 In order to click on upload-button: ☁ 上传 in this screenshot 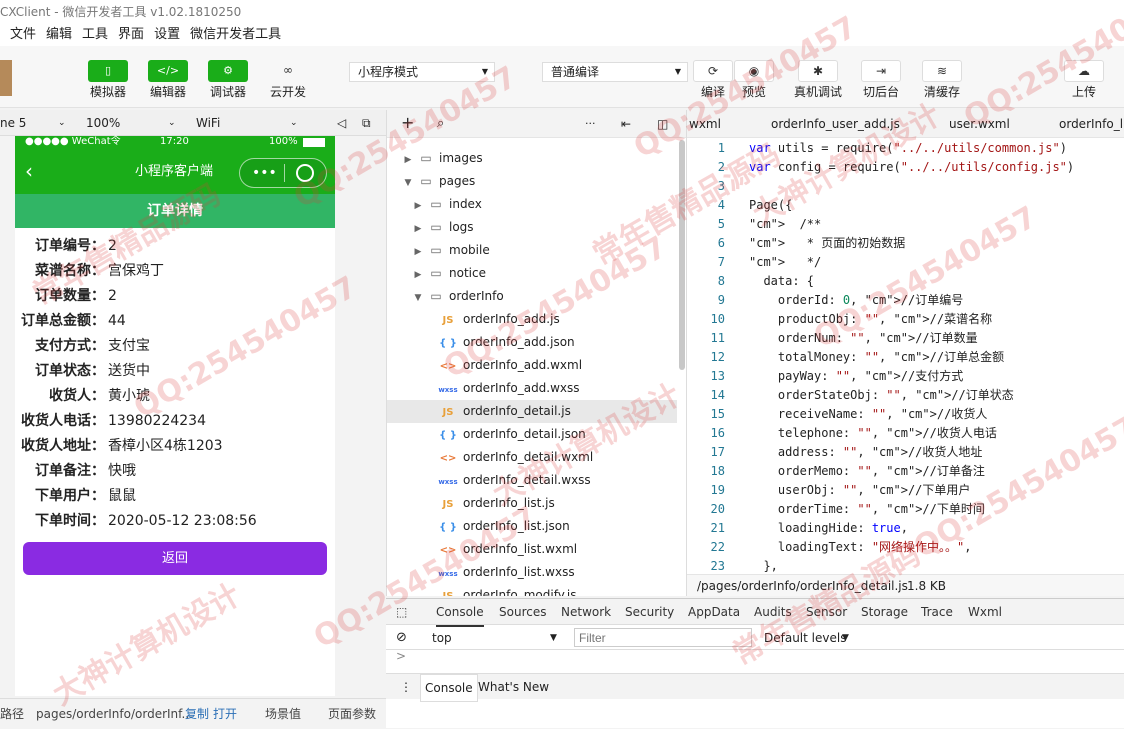, I will do `click(1084, 79)`.